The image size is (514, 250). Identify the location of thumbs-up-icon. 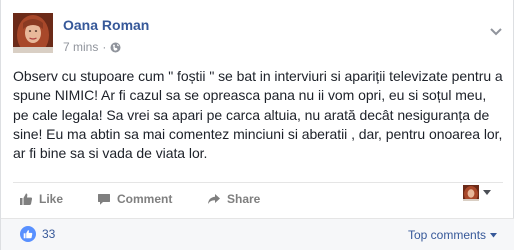
(26, 199).